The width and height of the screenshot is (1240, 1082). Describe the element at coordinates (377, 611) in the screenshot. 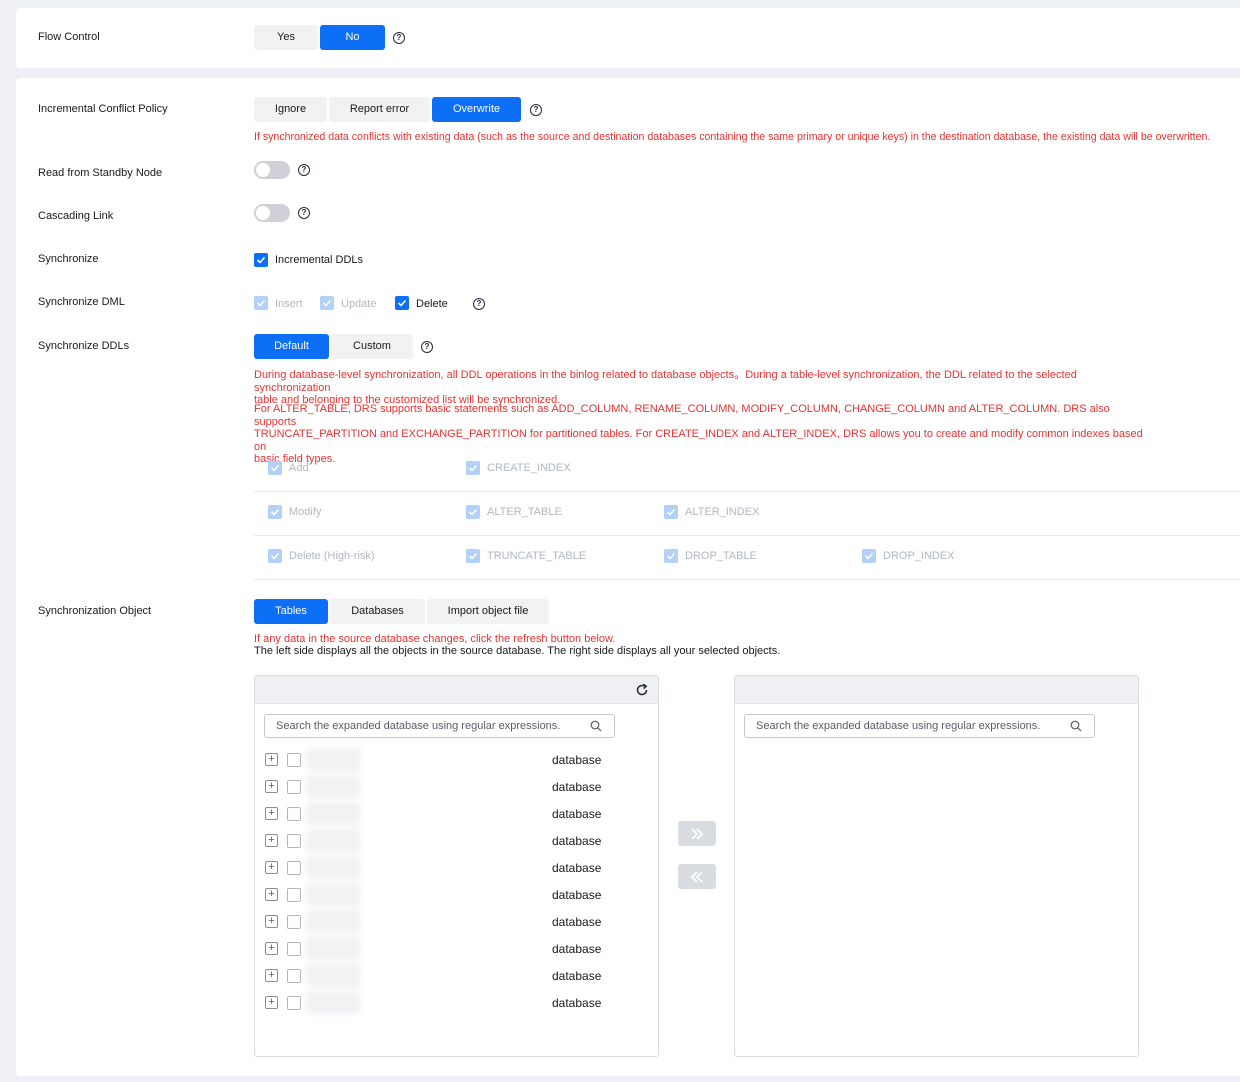

I see `sync-object-databases: Databases` at that location.